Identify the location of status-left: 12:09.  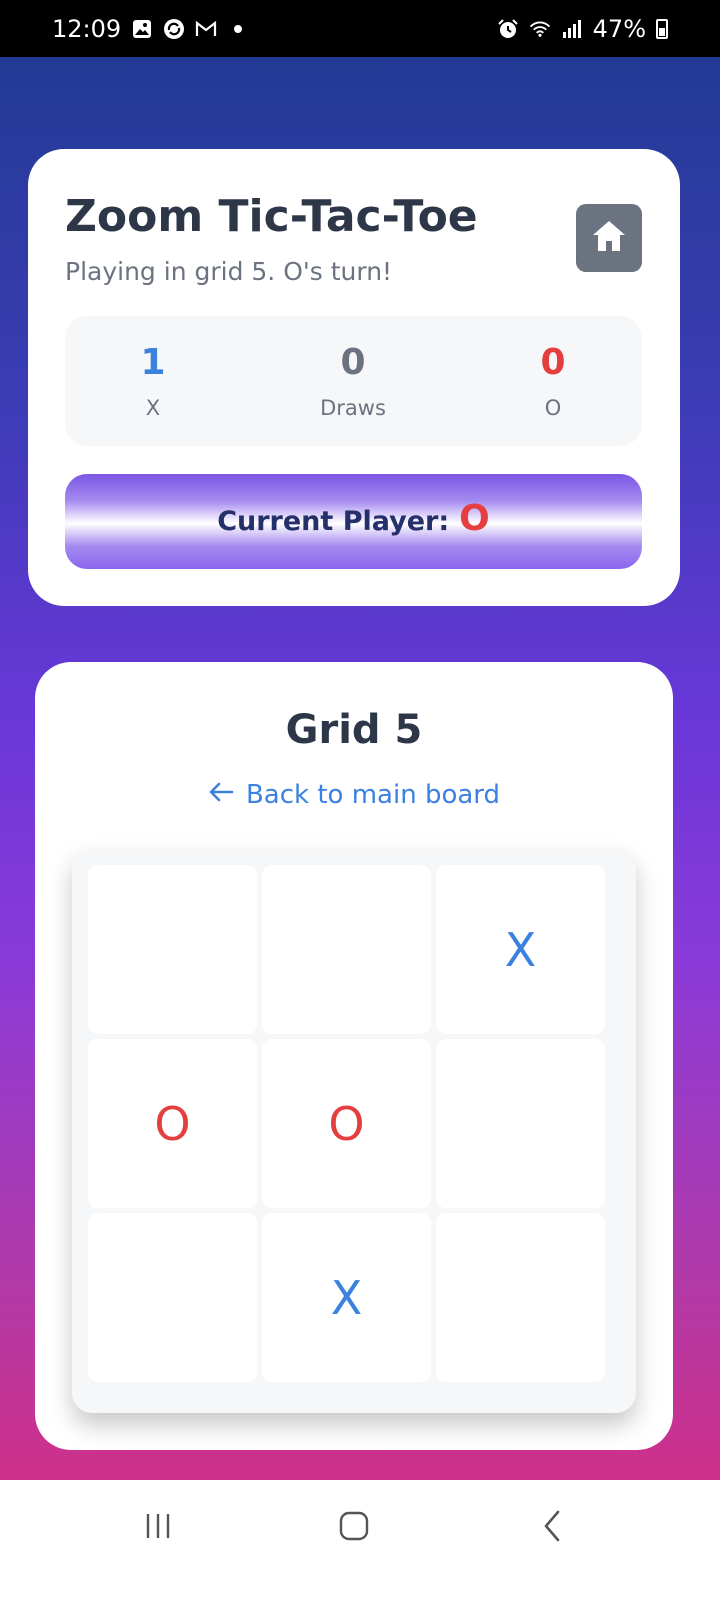
(150, 29).